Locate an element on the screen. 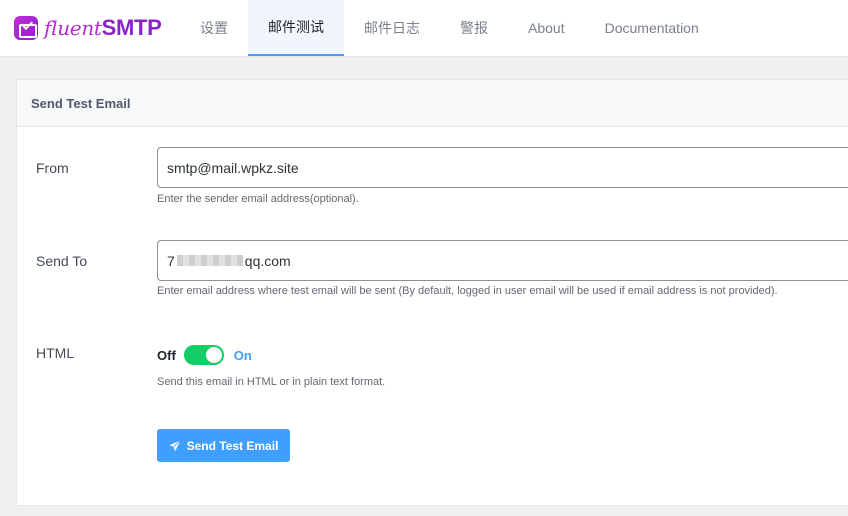 The image size is (848, 516). panel-header: Send Test Email is located at coordinates (432, 103).